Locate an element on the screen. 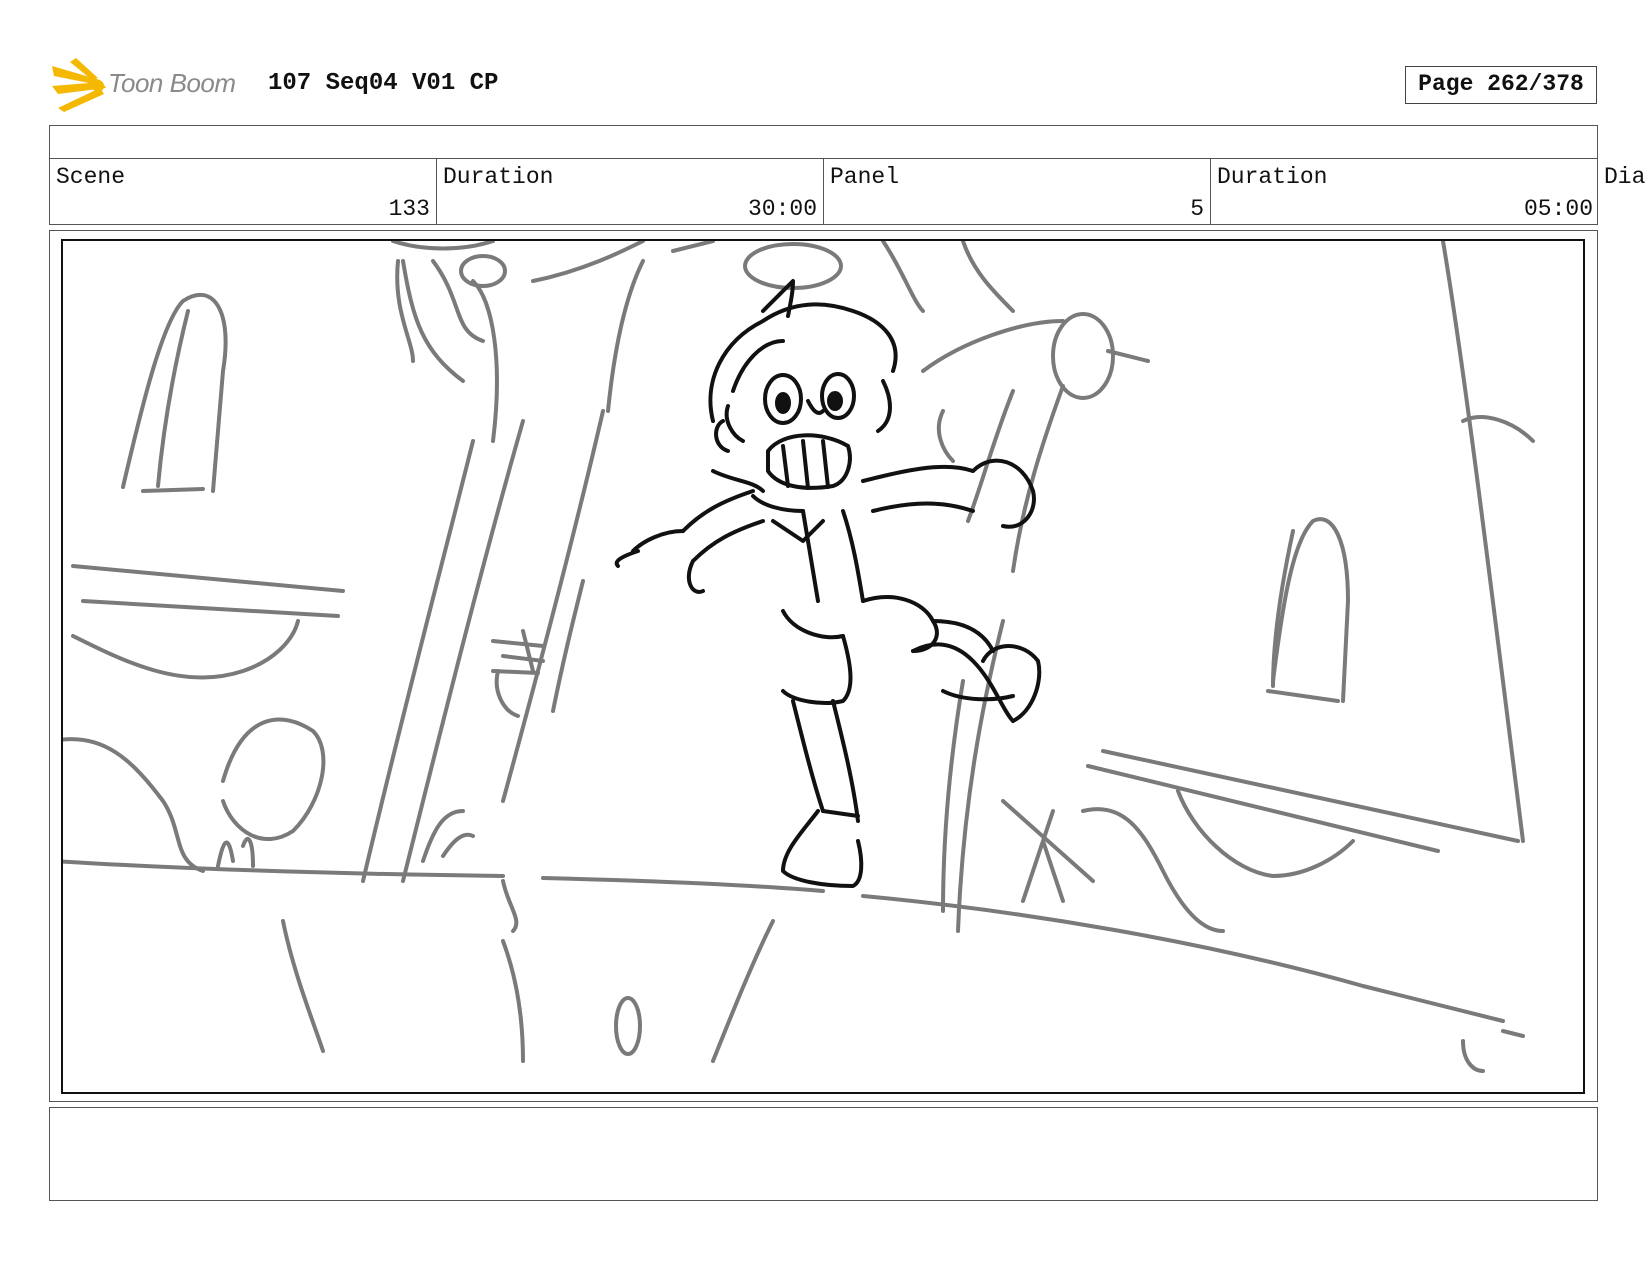  scene-cell: Scene 133 is located at coordinates (243, 191).